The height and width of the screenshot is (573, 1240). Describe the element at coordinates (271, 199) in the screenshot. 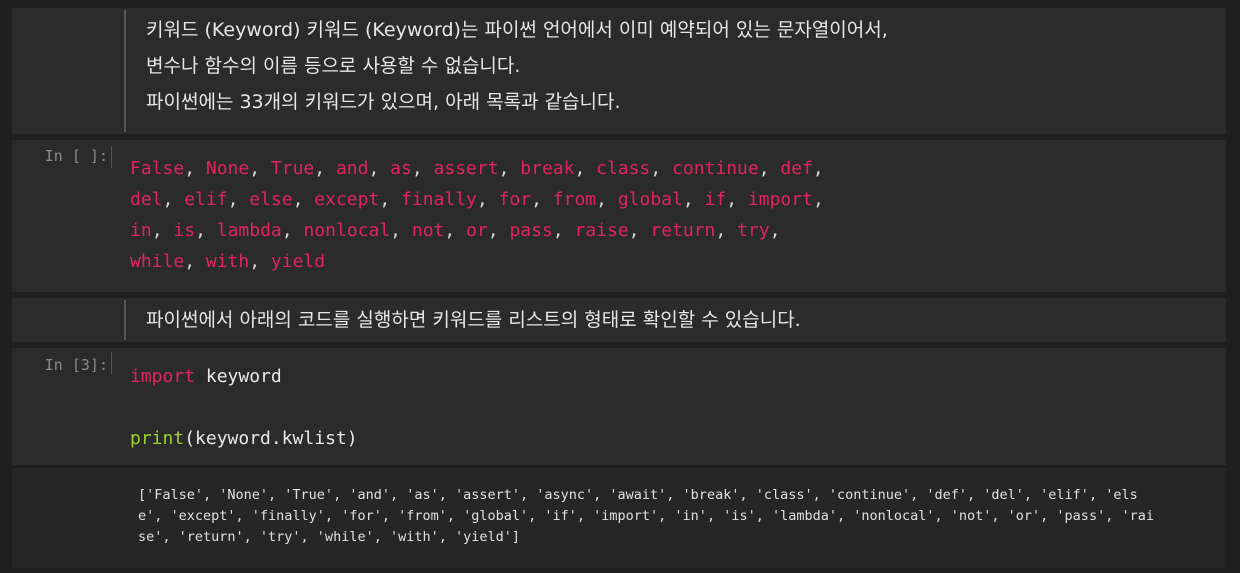

I see `python-keyword: else` at that location.